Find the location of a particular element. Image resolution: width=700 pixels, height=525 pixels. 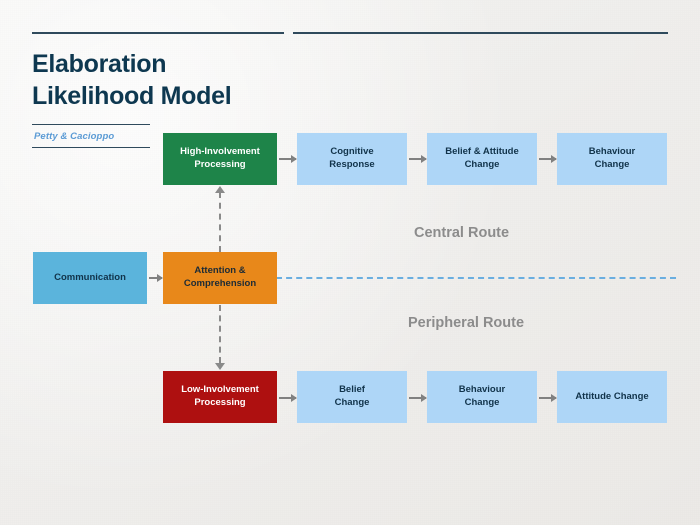

header-rule-right is located at coordinates (480, 33).